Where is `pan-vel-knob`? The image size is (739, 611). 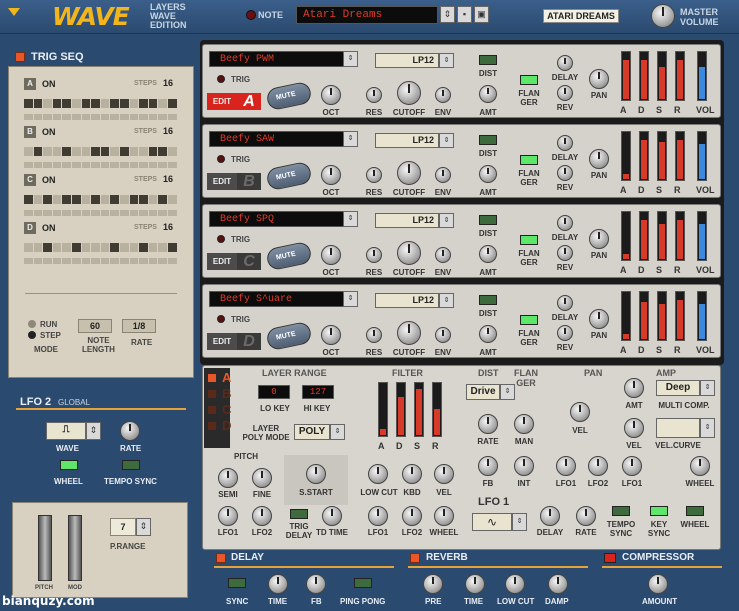 pan-vel-knob is located at coordinates (580, 412).